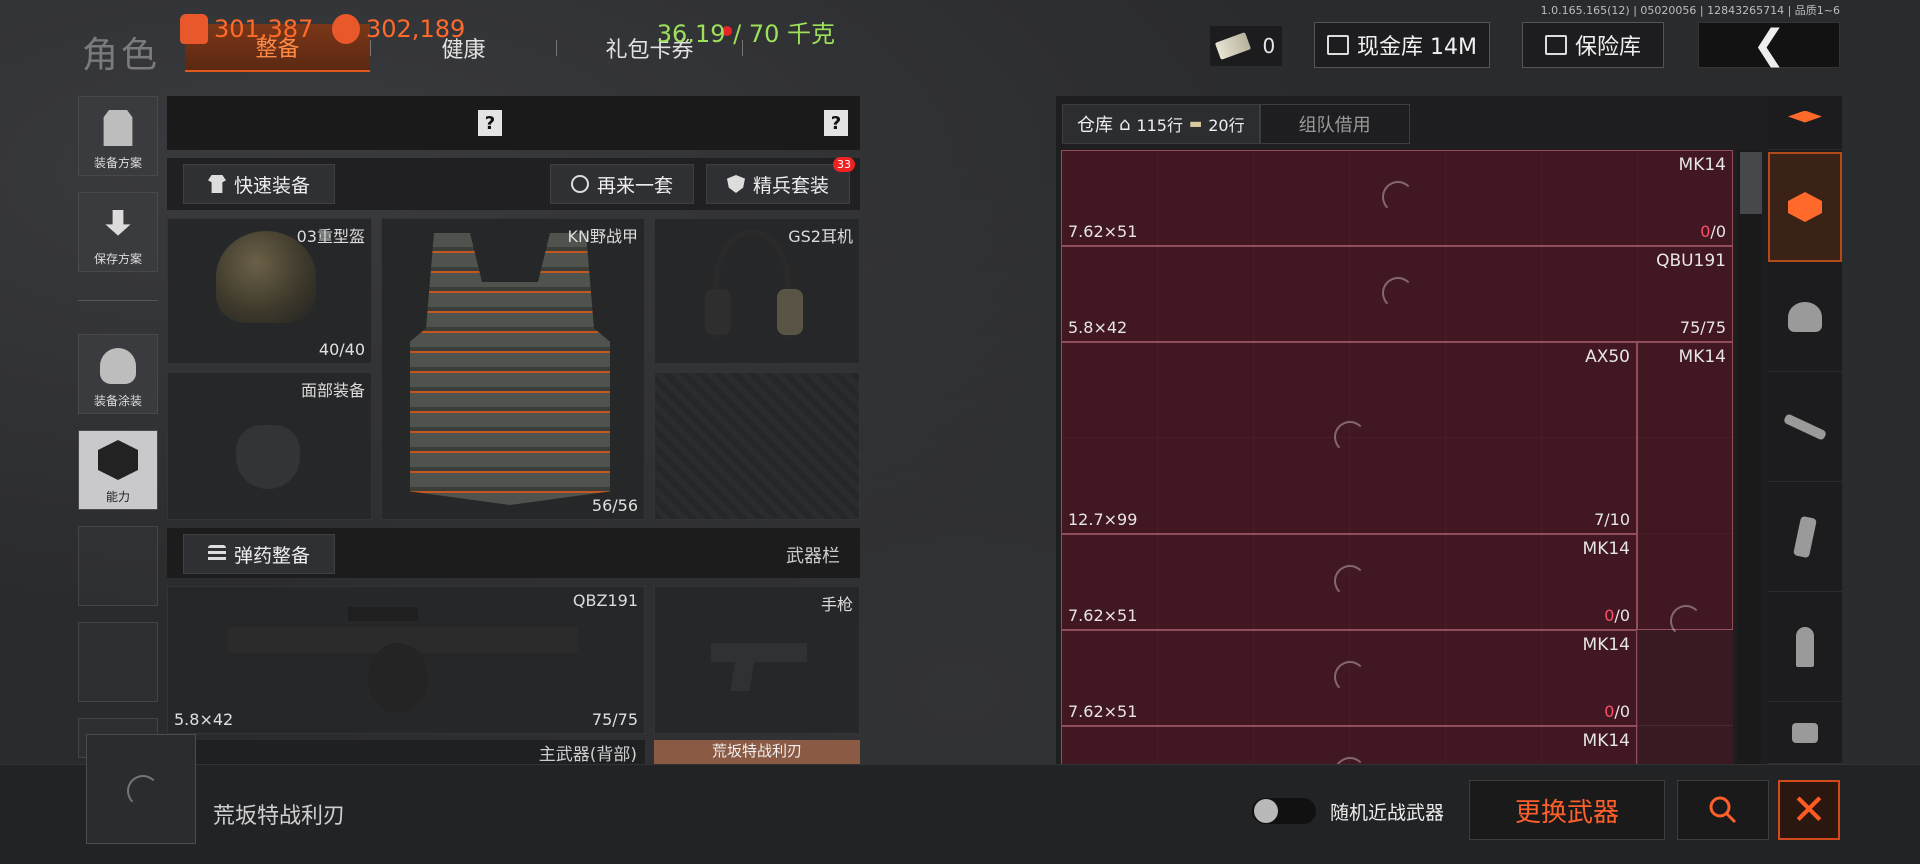 The height and width of the screenshot is (864, 1920). I want to click on tab-team-borrow: 组队借用, so click(1334, 124).